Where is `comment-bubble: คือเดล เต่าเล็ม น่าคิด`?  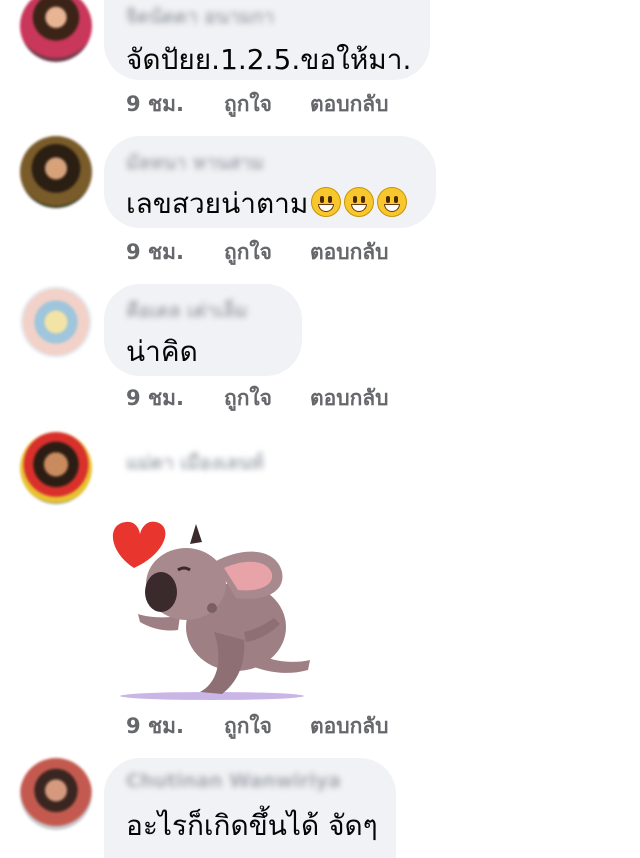
comment-bubble: คือเดล เต่าเล็ม น่าคิด is located at coordinates (203, 330).